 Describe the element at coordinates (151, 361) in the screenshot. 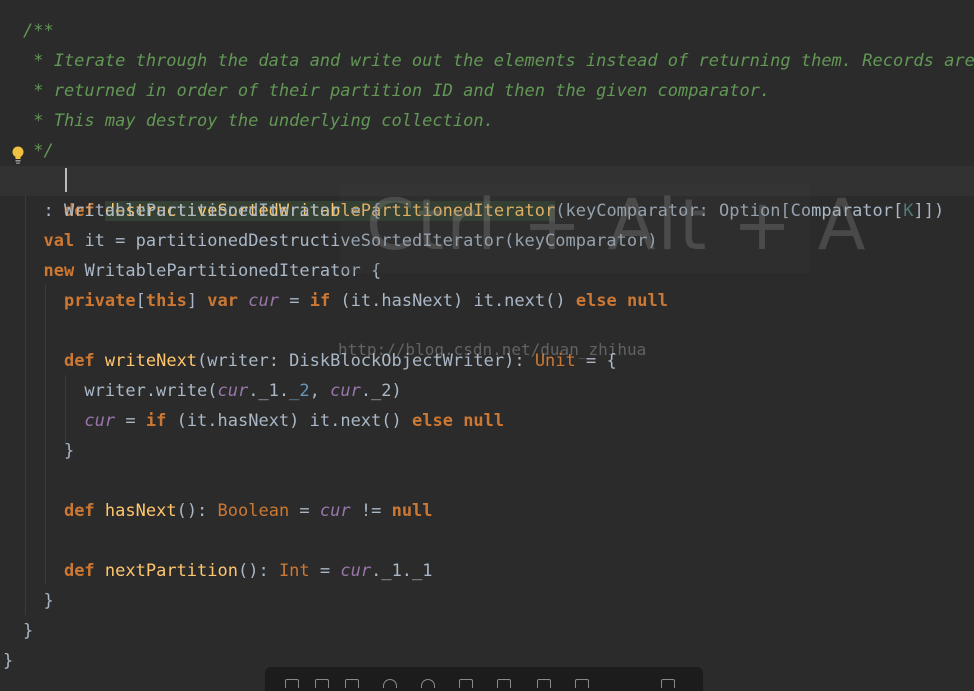

I see `function-token: writeNext` at that location.